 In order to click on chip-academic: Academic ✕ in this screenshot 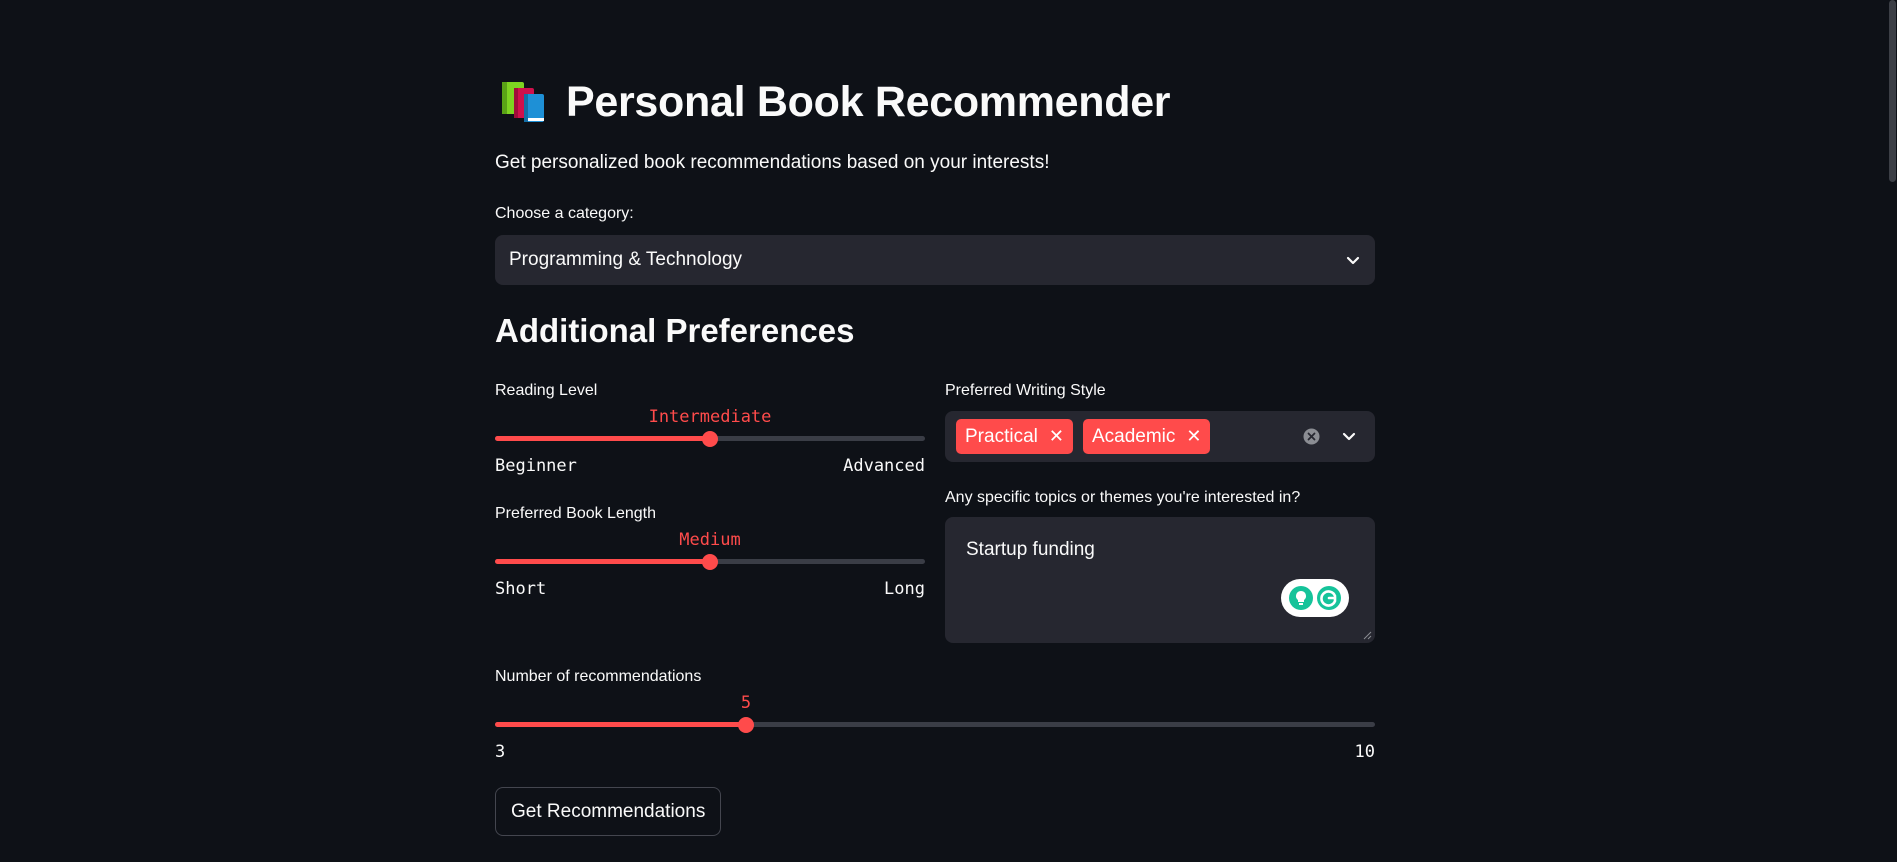, I will do `click(1146, 436)`.